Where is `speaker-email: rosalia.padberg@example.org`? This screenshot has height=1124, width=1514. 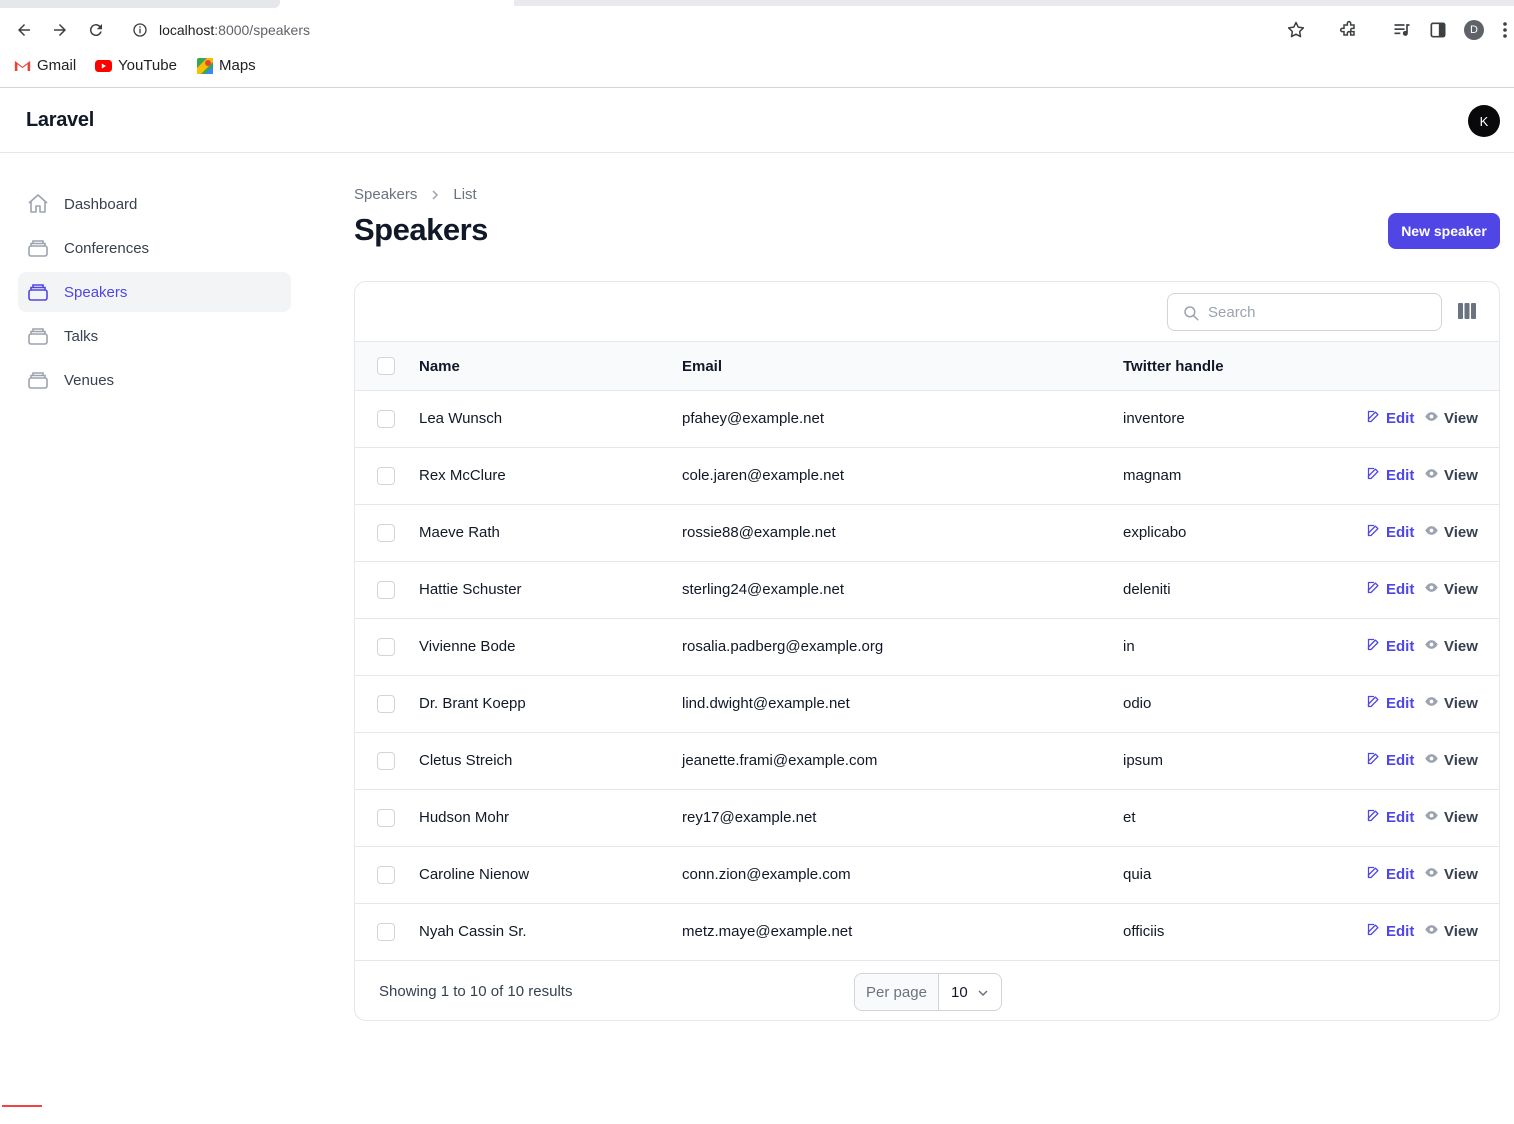
speaker-email: rosalia.padberg@example.org is located at coordinates (783, 646).